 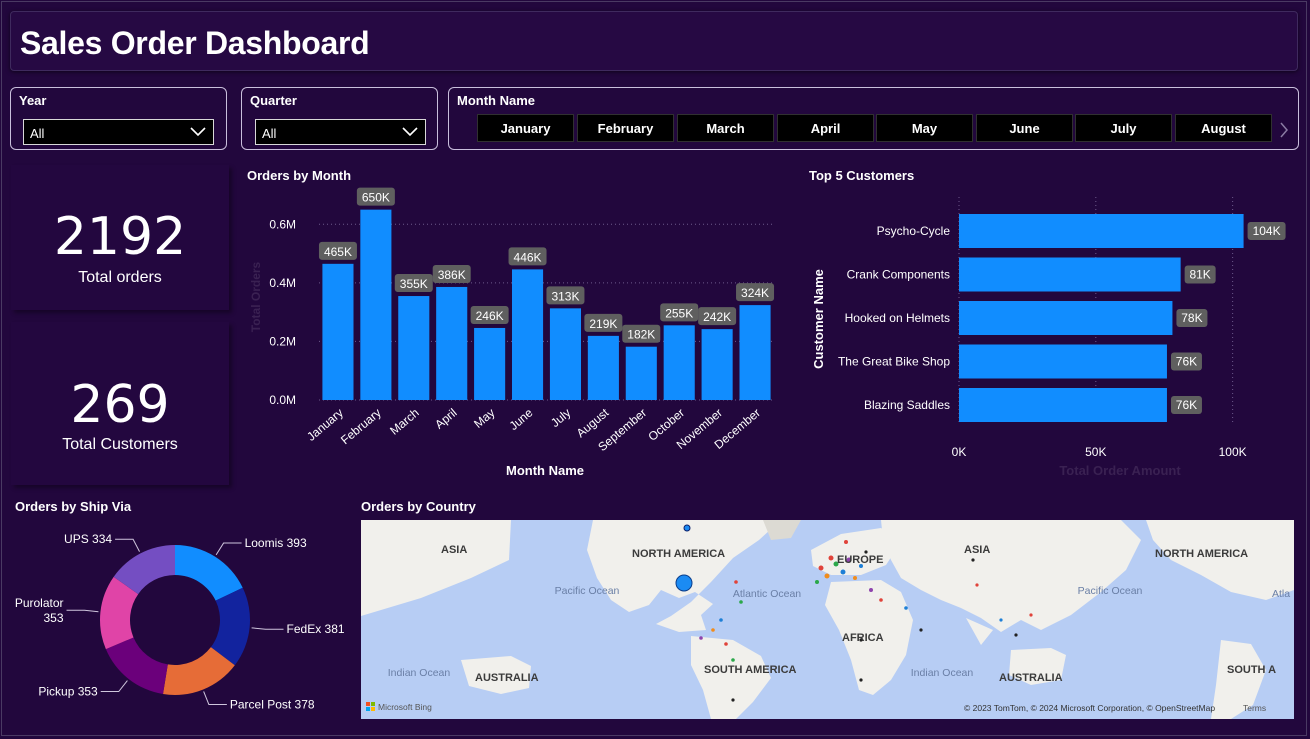 What do you see at coordinates (282, 400) in the screenshot?
I see `y-tick-label: 0.0M` at bounding box center [282, 400].